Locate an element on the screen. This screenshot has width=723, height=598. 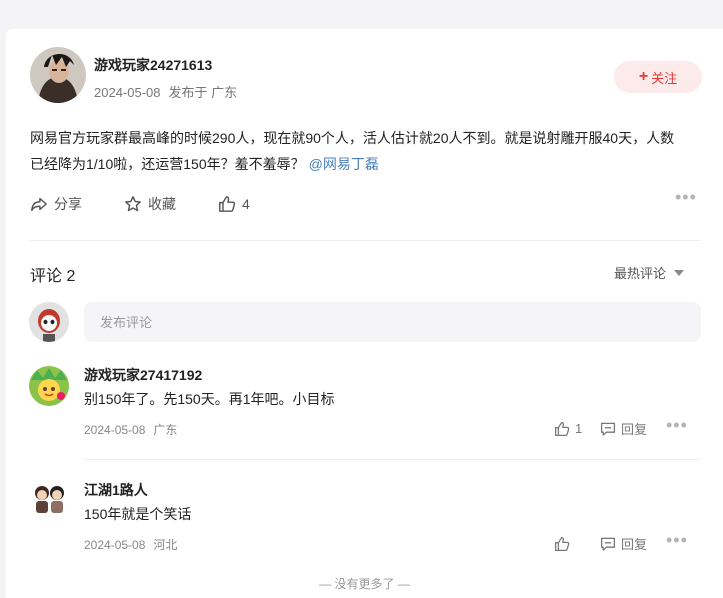
comment-like-button: 1 is located at coordinates (577, 429).